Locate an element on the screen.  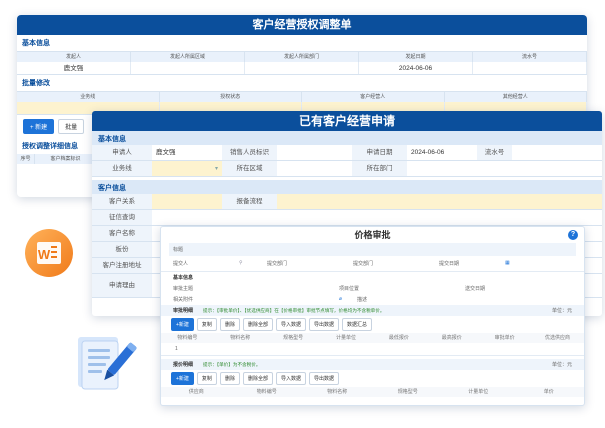
col-header: 业务线 is located at coordinates (88, 97).